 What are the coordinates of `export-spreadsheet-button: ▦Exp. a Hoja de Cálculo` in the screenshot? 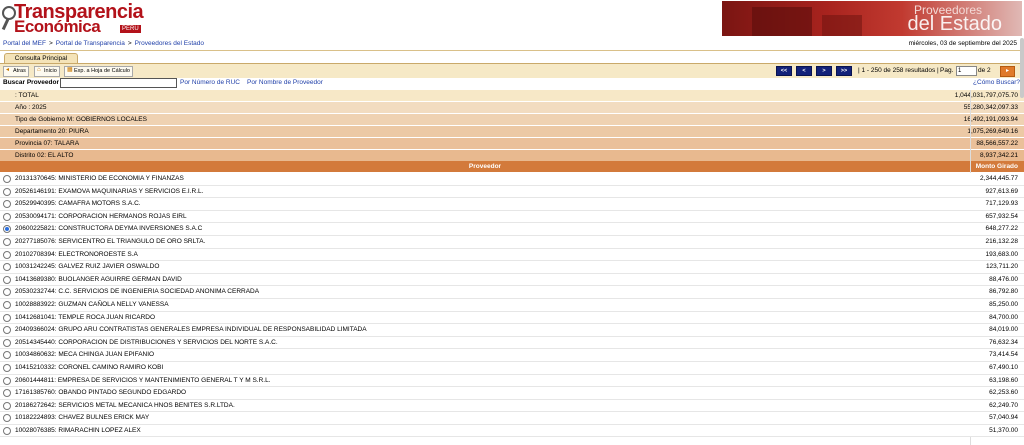 It's located at (98, 71).